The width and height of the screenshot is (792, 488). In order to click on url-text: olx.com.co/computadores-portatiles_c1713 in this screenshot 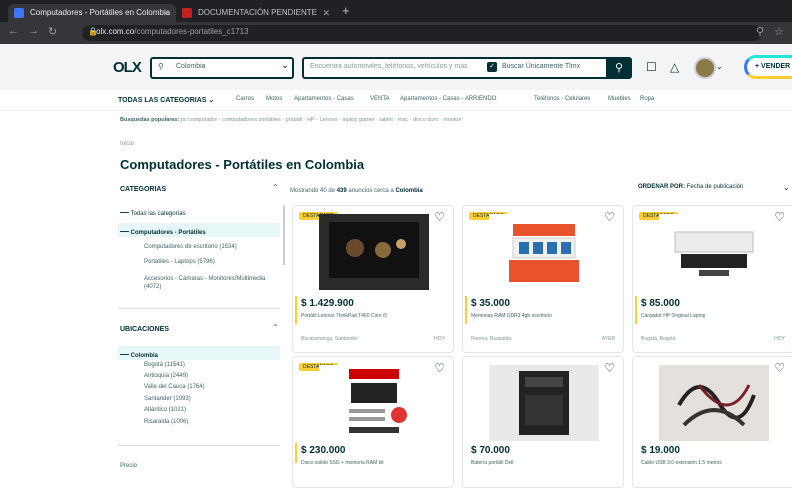, I will do `click(172, 31)`.